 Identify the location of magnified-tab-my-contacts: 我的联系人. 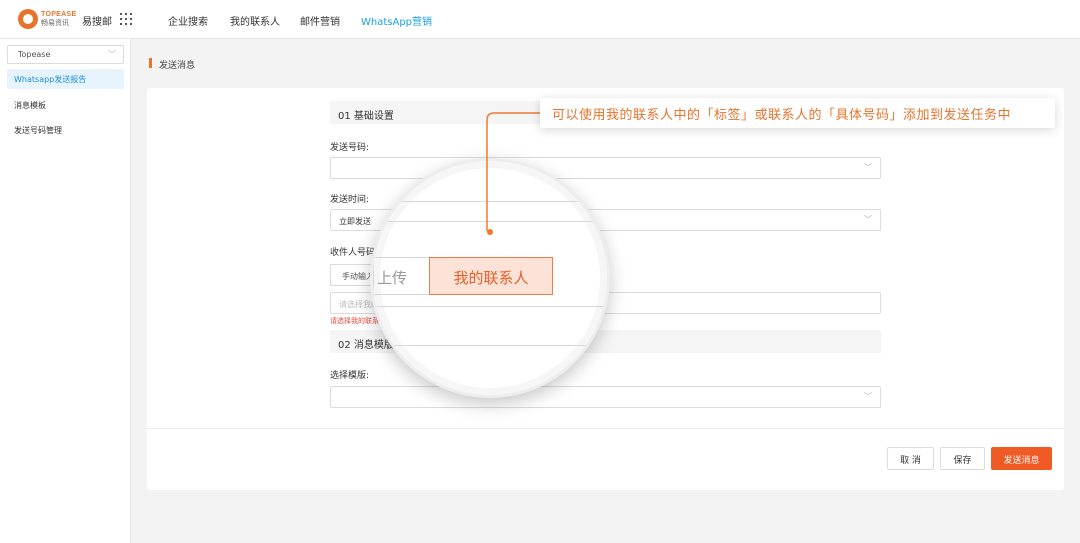
(491, 276).